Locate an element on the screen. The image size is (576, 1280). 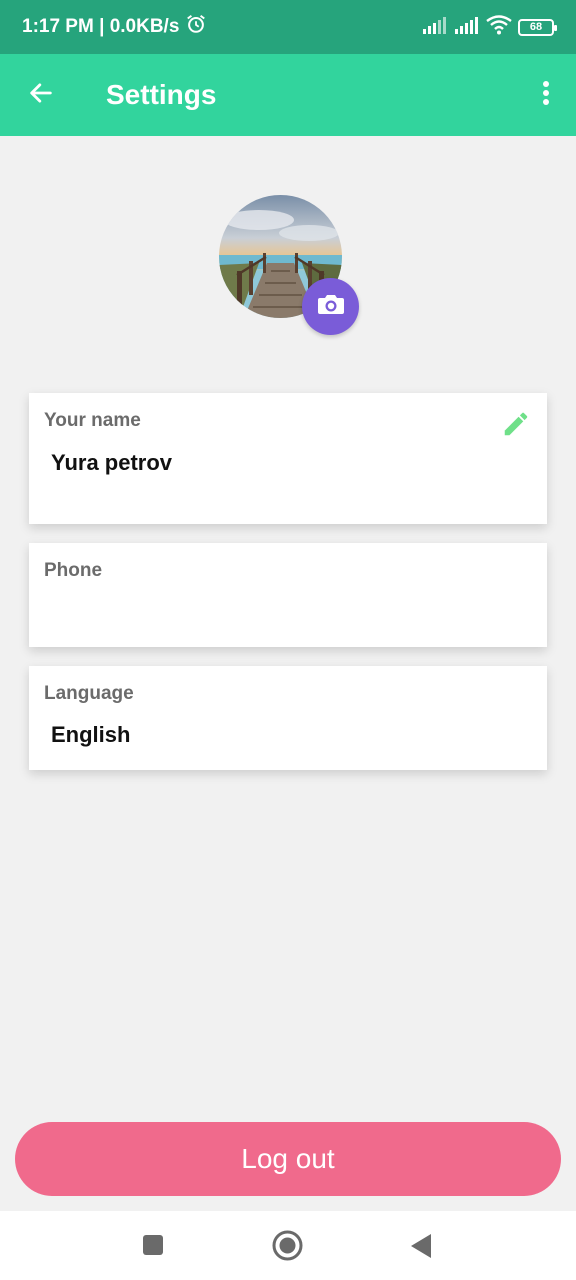
name-value: Yura petrov is located at coordinates (112, 462).